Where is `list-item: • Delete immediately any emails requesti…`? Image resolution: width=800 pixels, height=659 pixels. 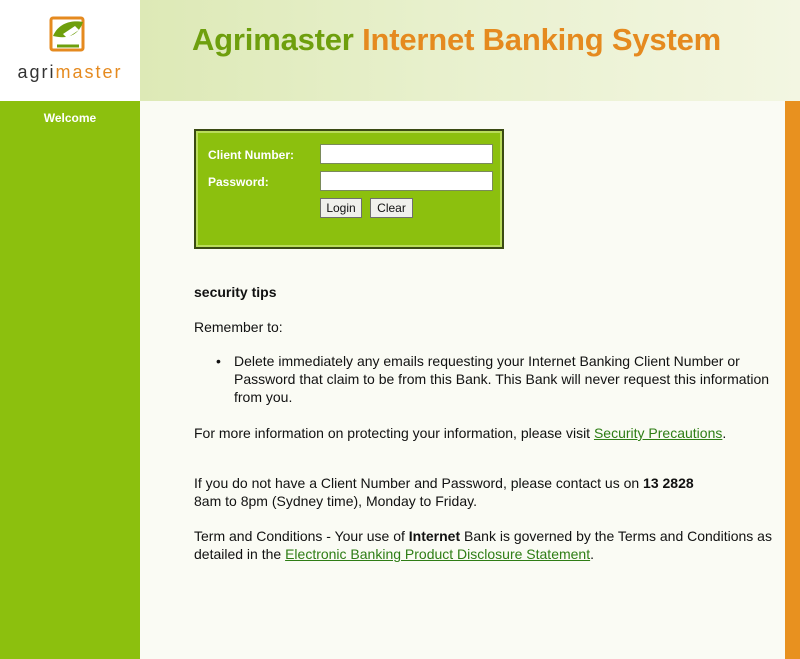 list-item: • Delete immediately any emails requesti… is located at coordinates (494, 379).